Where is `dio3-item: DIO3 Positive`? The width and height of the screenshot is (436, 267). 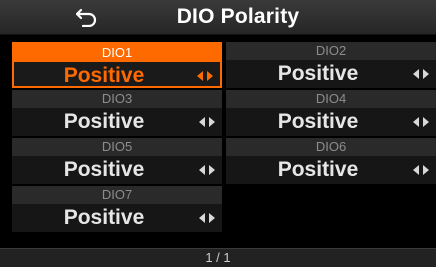 dio3-item: DIO3 Positive is located at coordinates (117, 113).